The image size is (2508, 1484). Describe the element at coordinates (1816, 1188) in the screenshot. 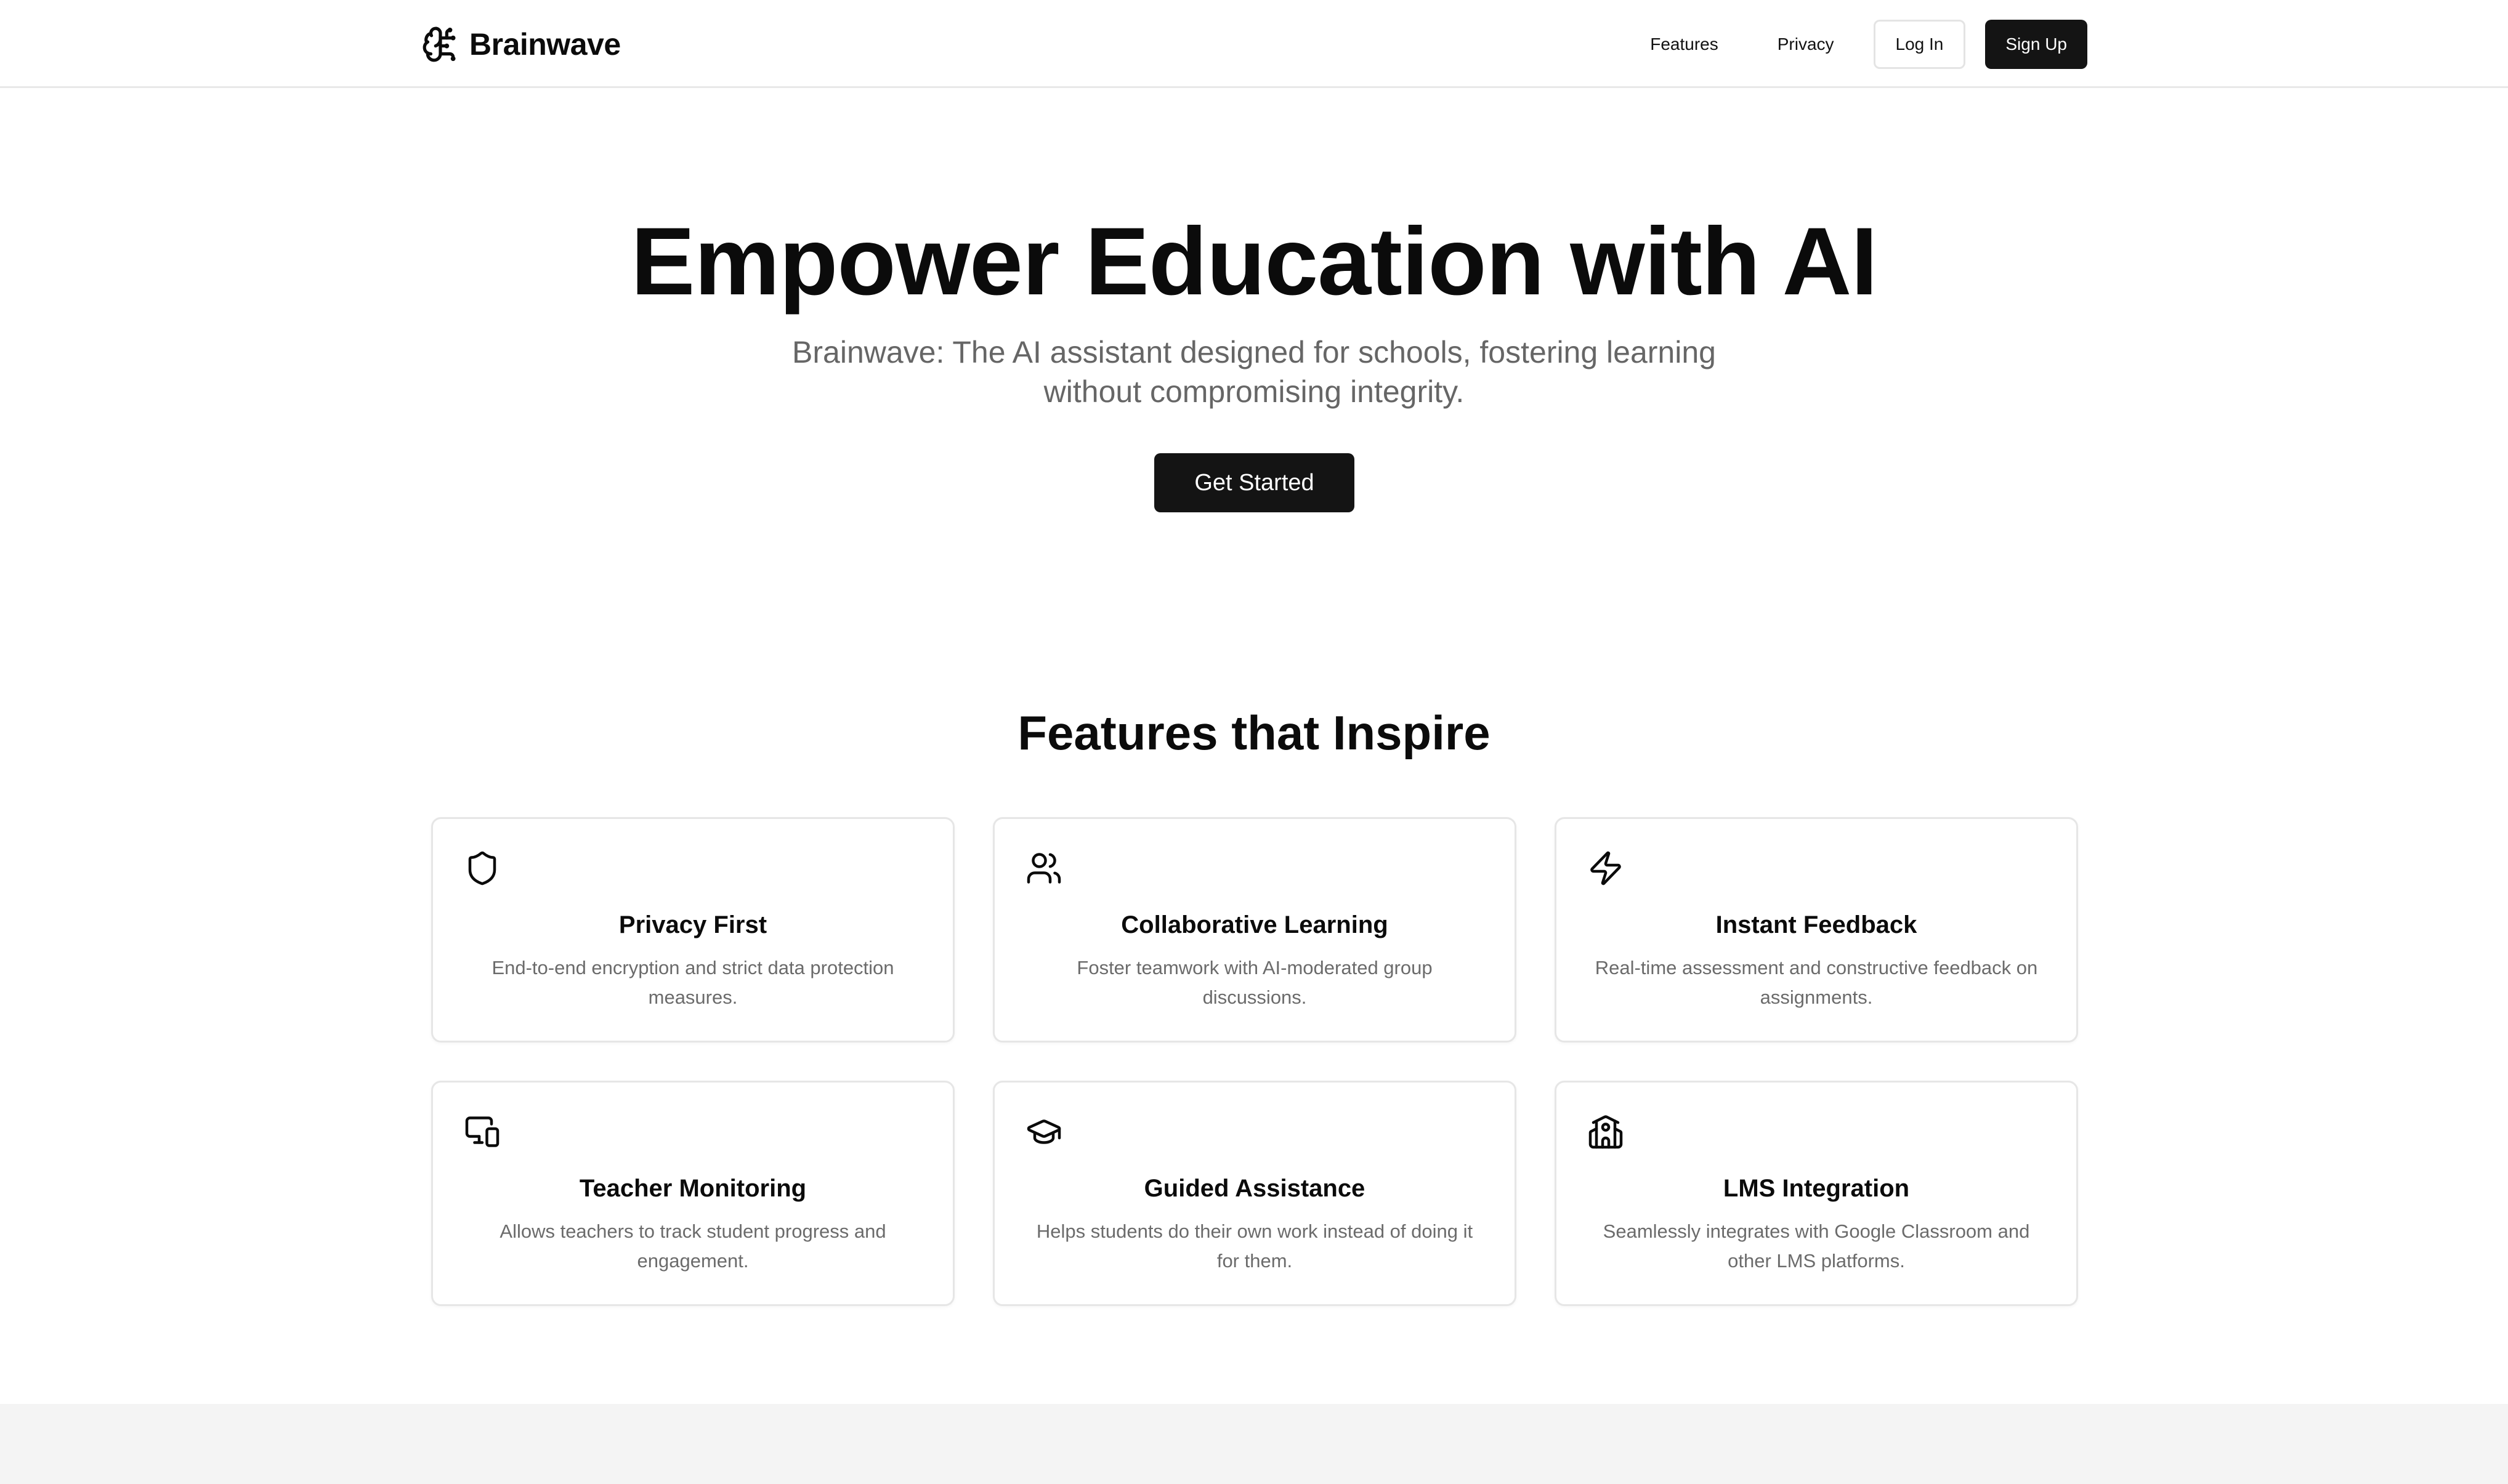

I see `feature-title: LMS Integration` at that location.